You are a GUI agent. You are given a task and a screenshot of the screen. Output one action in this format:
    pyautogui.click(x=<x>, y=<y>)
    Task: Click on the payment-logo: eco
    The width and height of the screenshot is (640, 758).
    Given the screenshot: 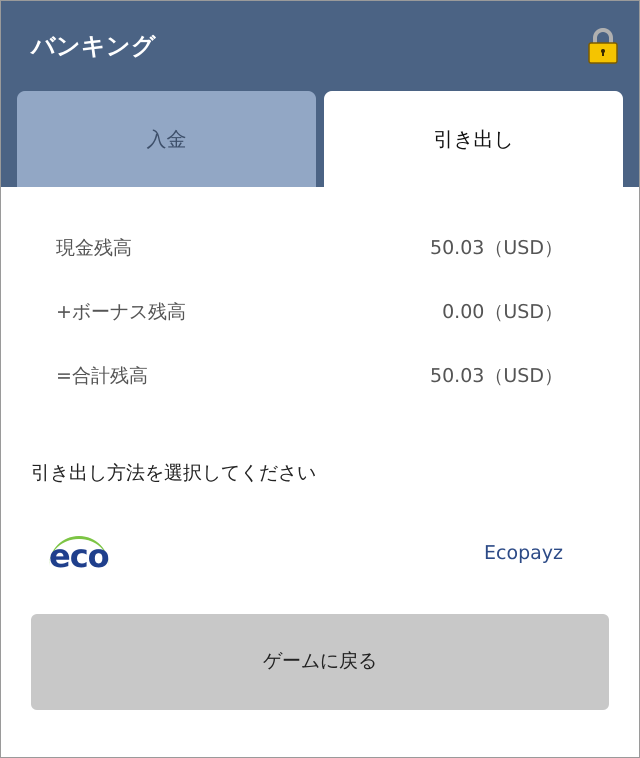 What is the action you would take?
    pyautogui.click(x=79, y=554)
    